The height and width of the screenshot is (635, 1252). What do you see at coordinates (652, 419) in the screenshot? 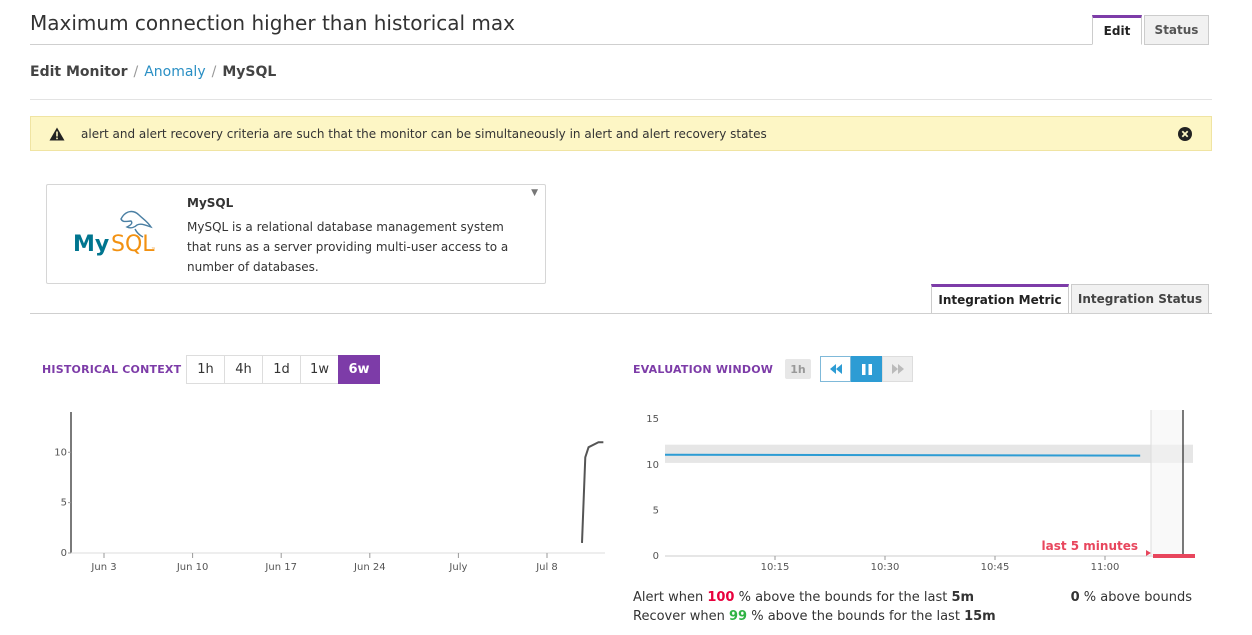
I see `y-tick-label: 15` at bounding box center [652, 419].